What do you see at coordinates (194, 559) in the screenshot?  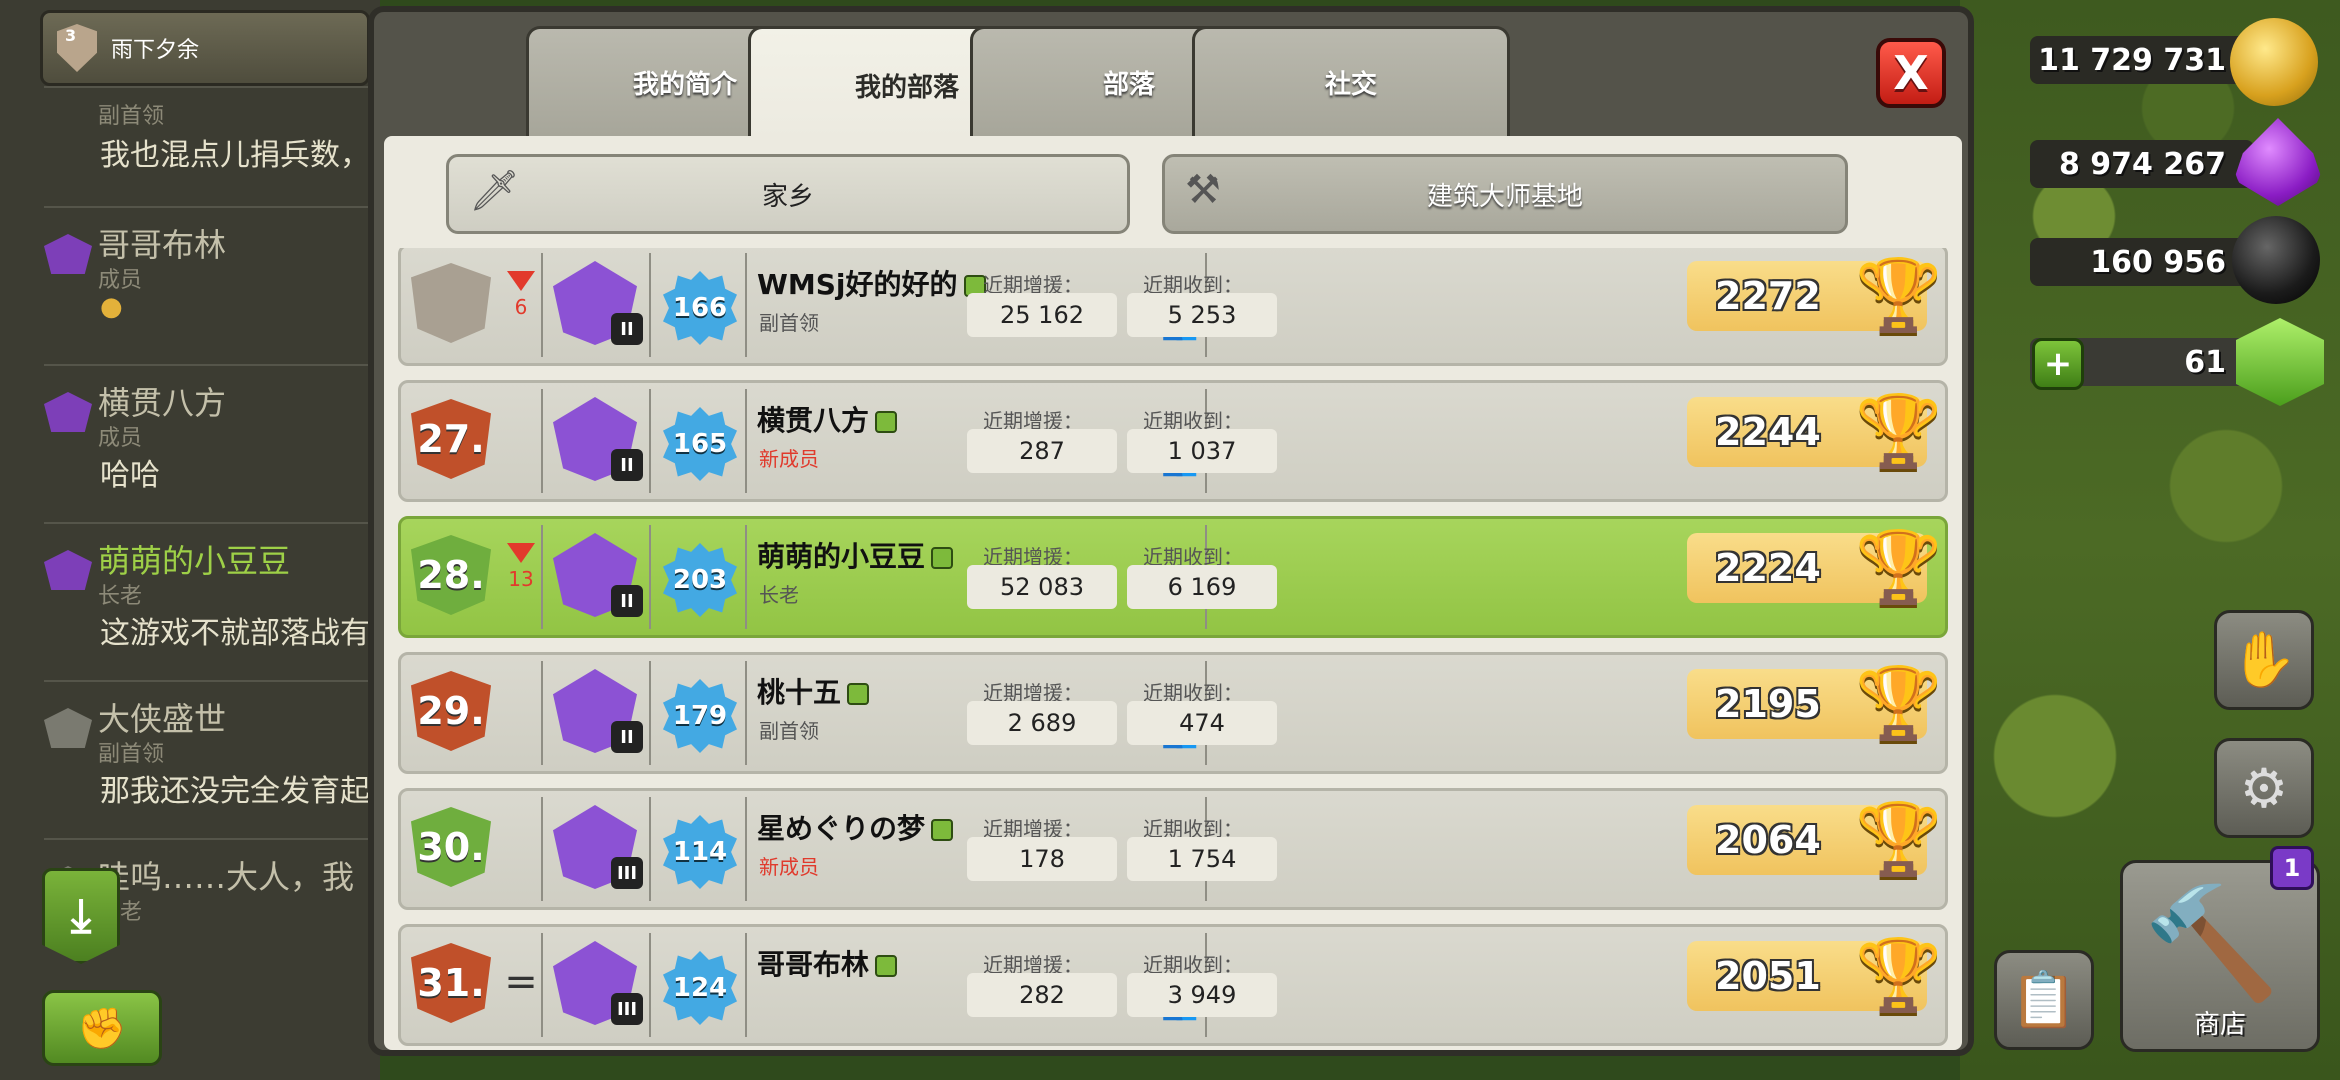 I see `chat-author: 萌萌的小豆豆` at bounding box center [194, 559].